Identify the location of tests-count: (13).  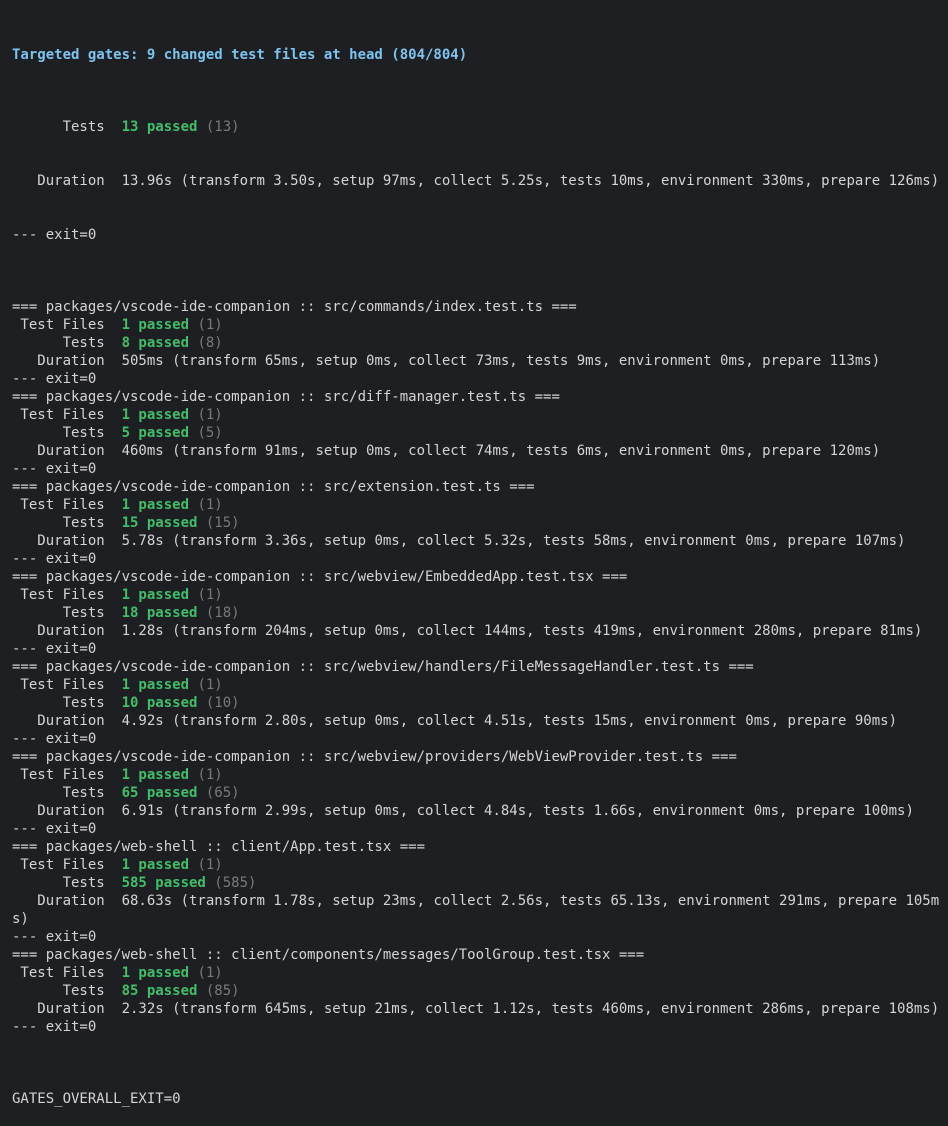
(218, 127).